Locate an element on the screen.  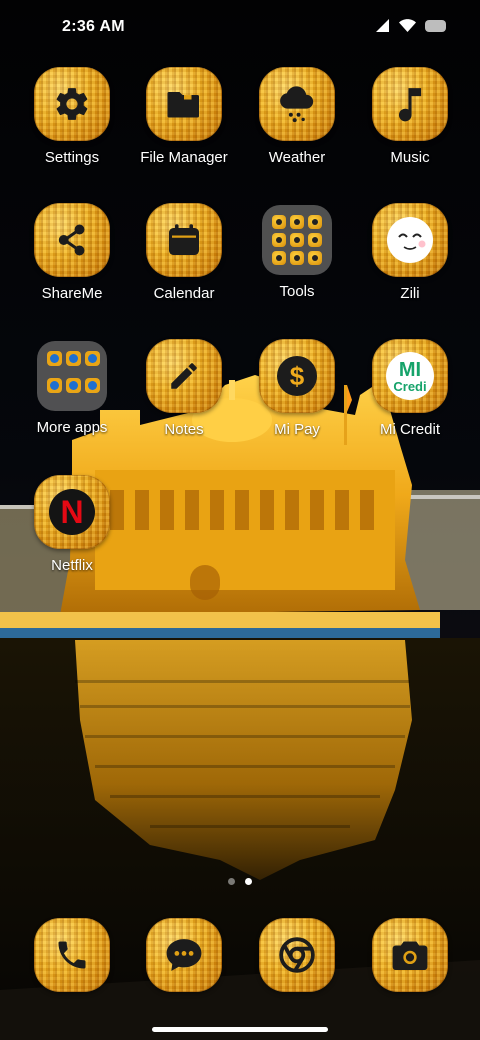
dock-phone is located at coordinates (72, 955).